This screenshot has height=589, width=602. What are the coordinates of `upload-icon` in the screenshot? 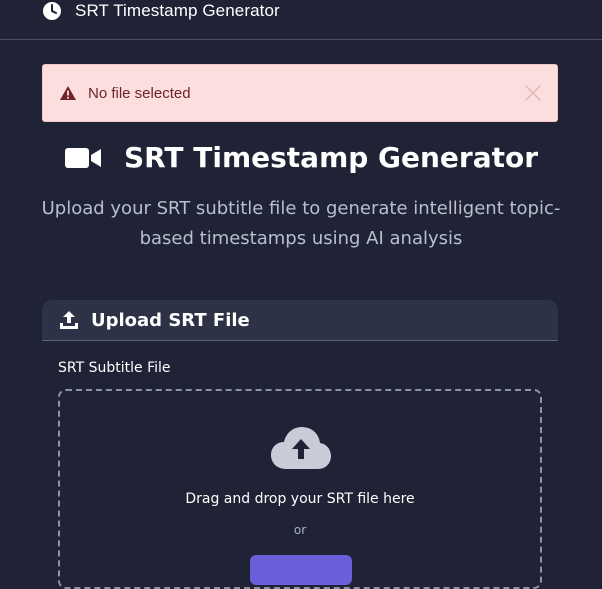 It's located at (69, 320).